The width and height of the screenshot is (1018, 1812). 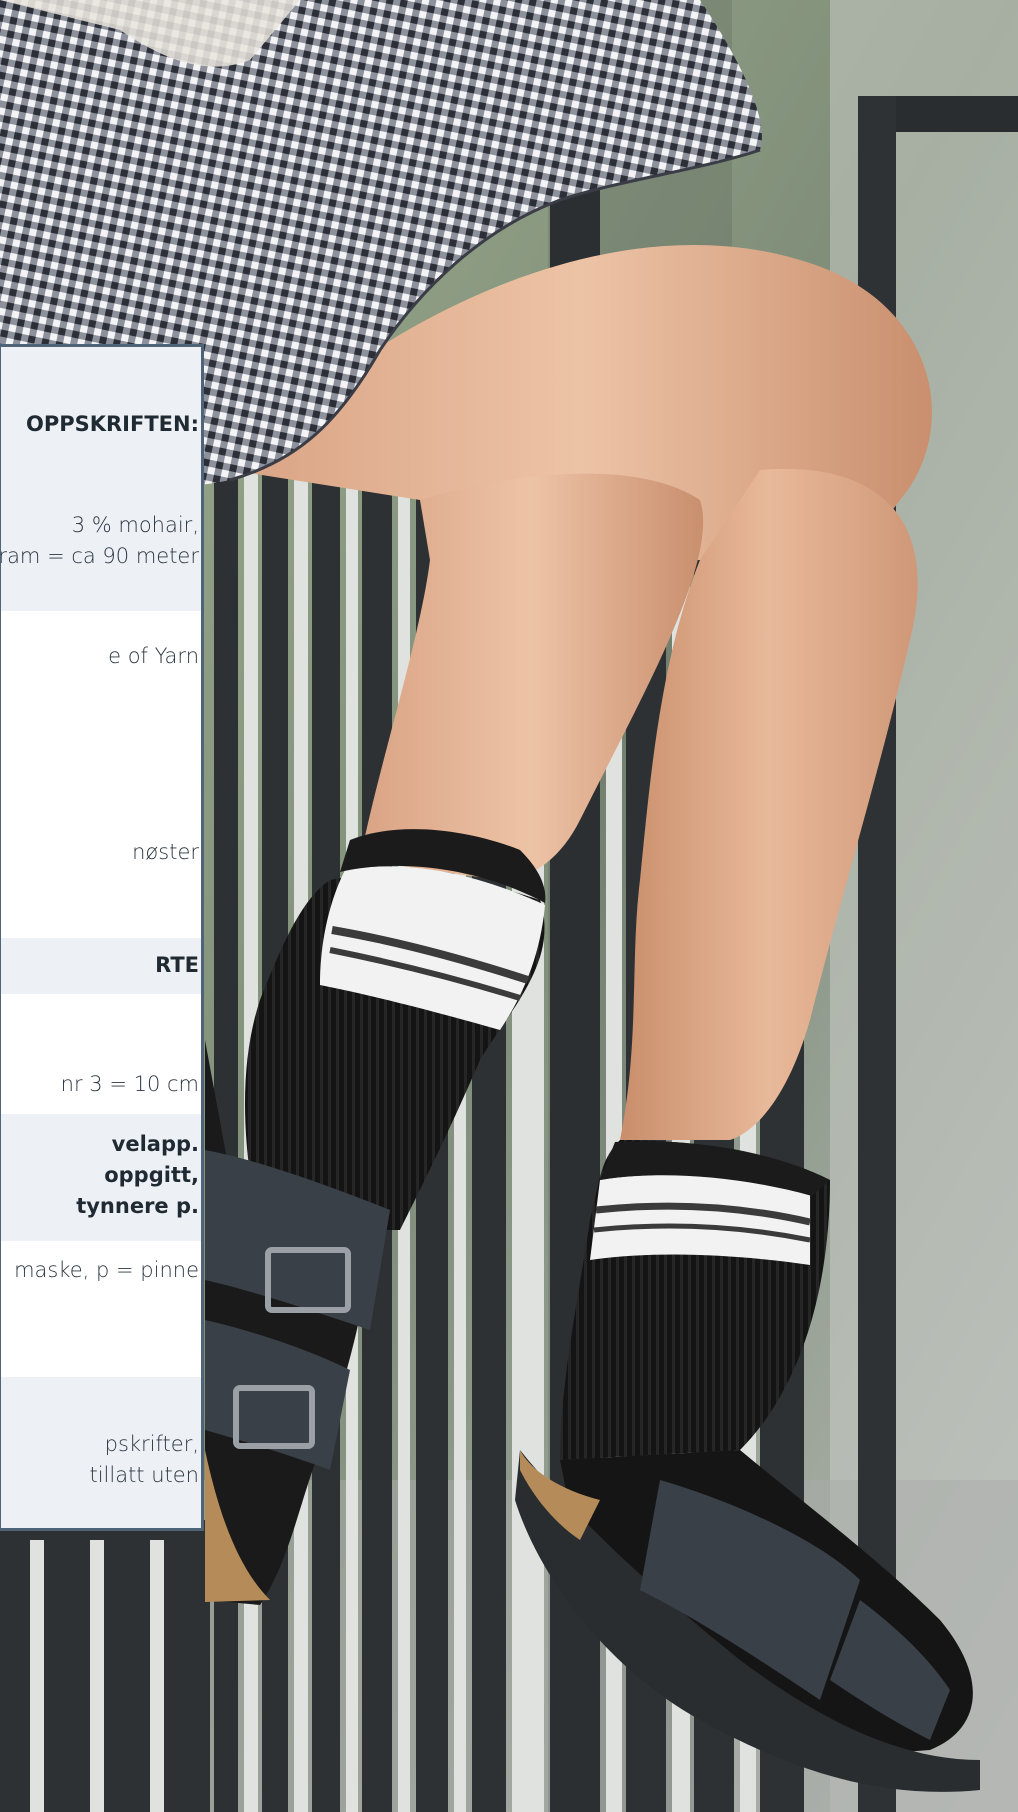 What do you see at coordinates (101, 774) in the screenshot?
I see `yarn-info-section: e of Yarn nøster` at bounding box center [101, 774].